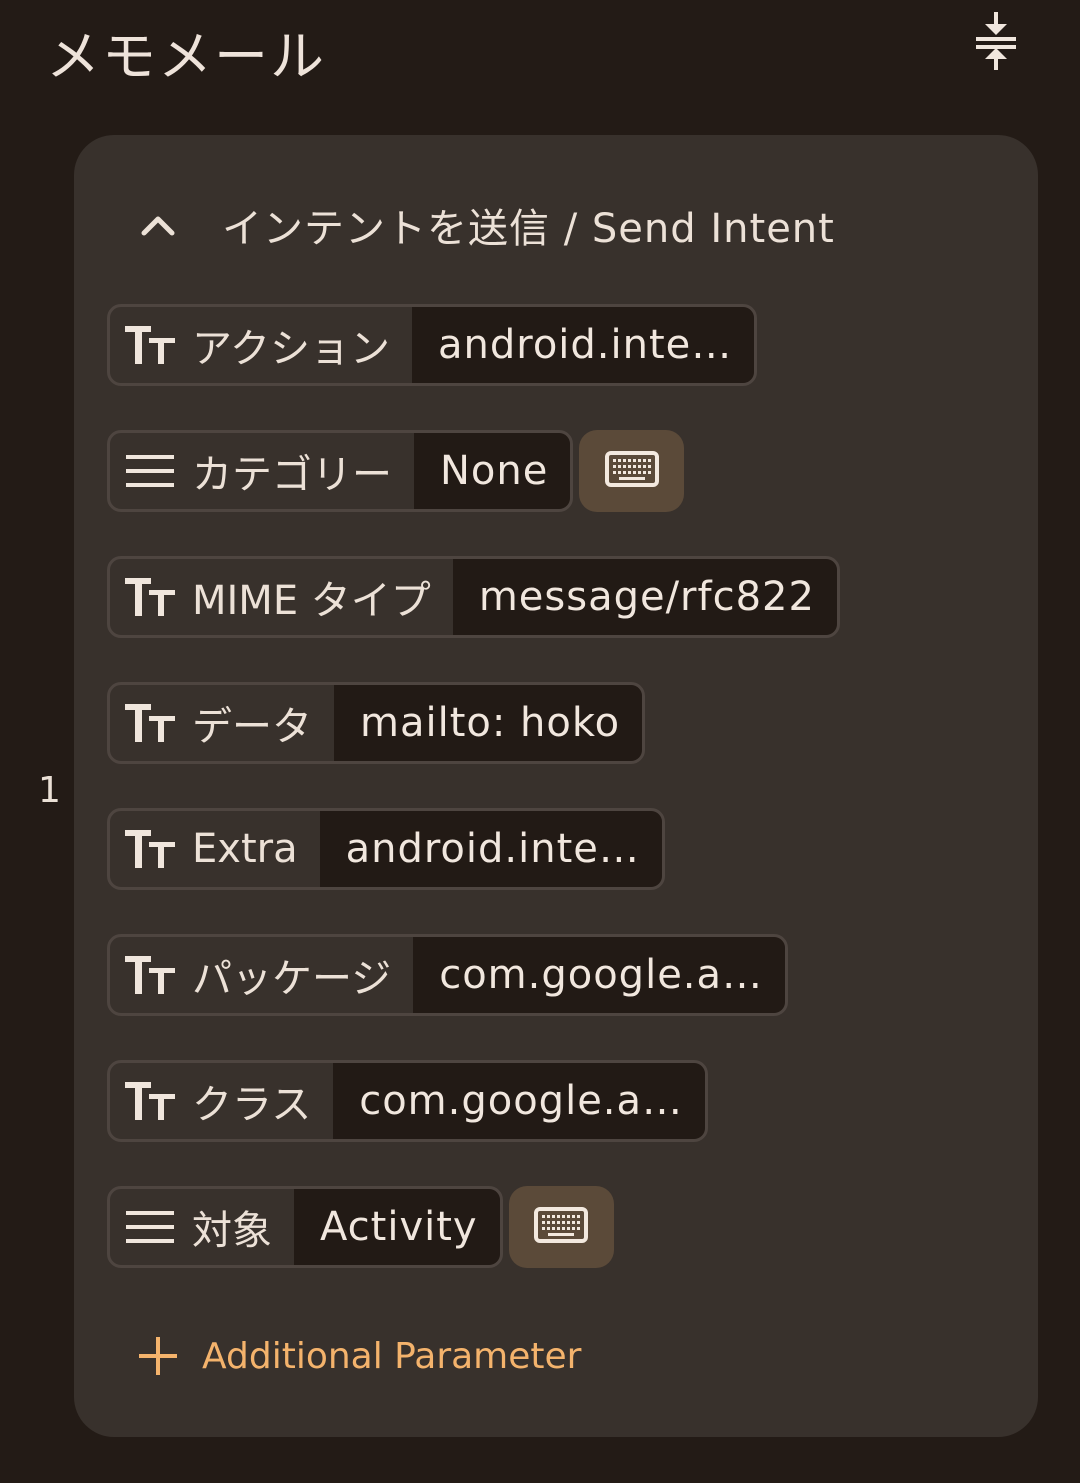 This screenshot has height=1483, width=1080. Describe the element at coordinates (252, 727) in the screenshot. I see `param-label: データ` at that location.